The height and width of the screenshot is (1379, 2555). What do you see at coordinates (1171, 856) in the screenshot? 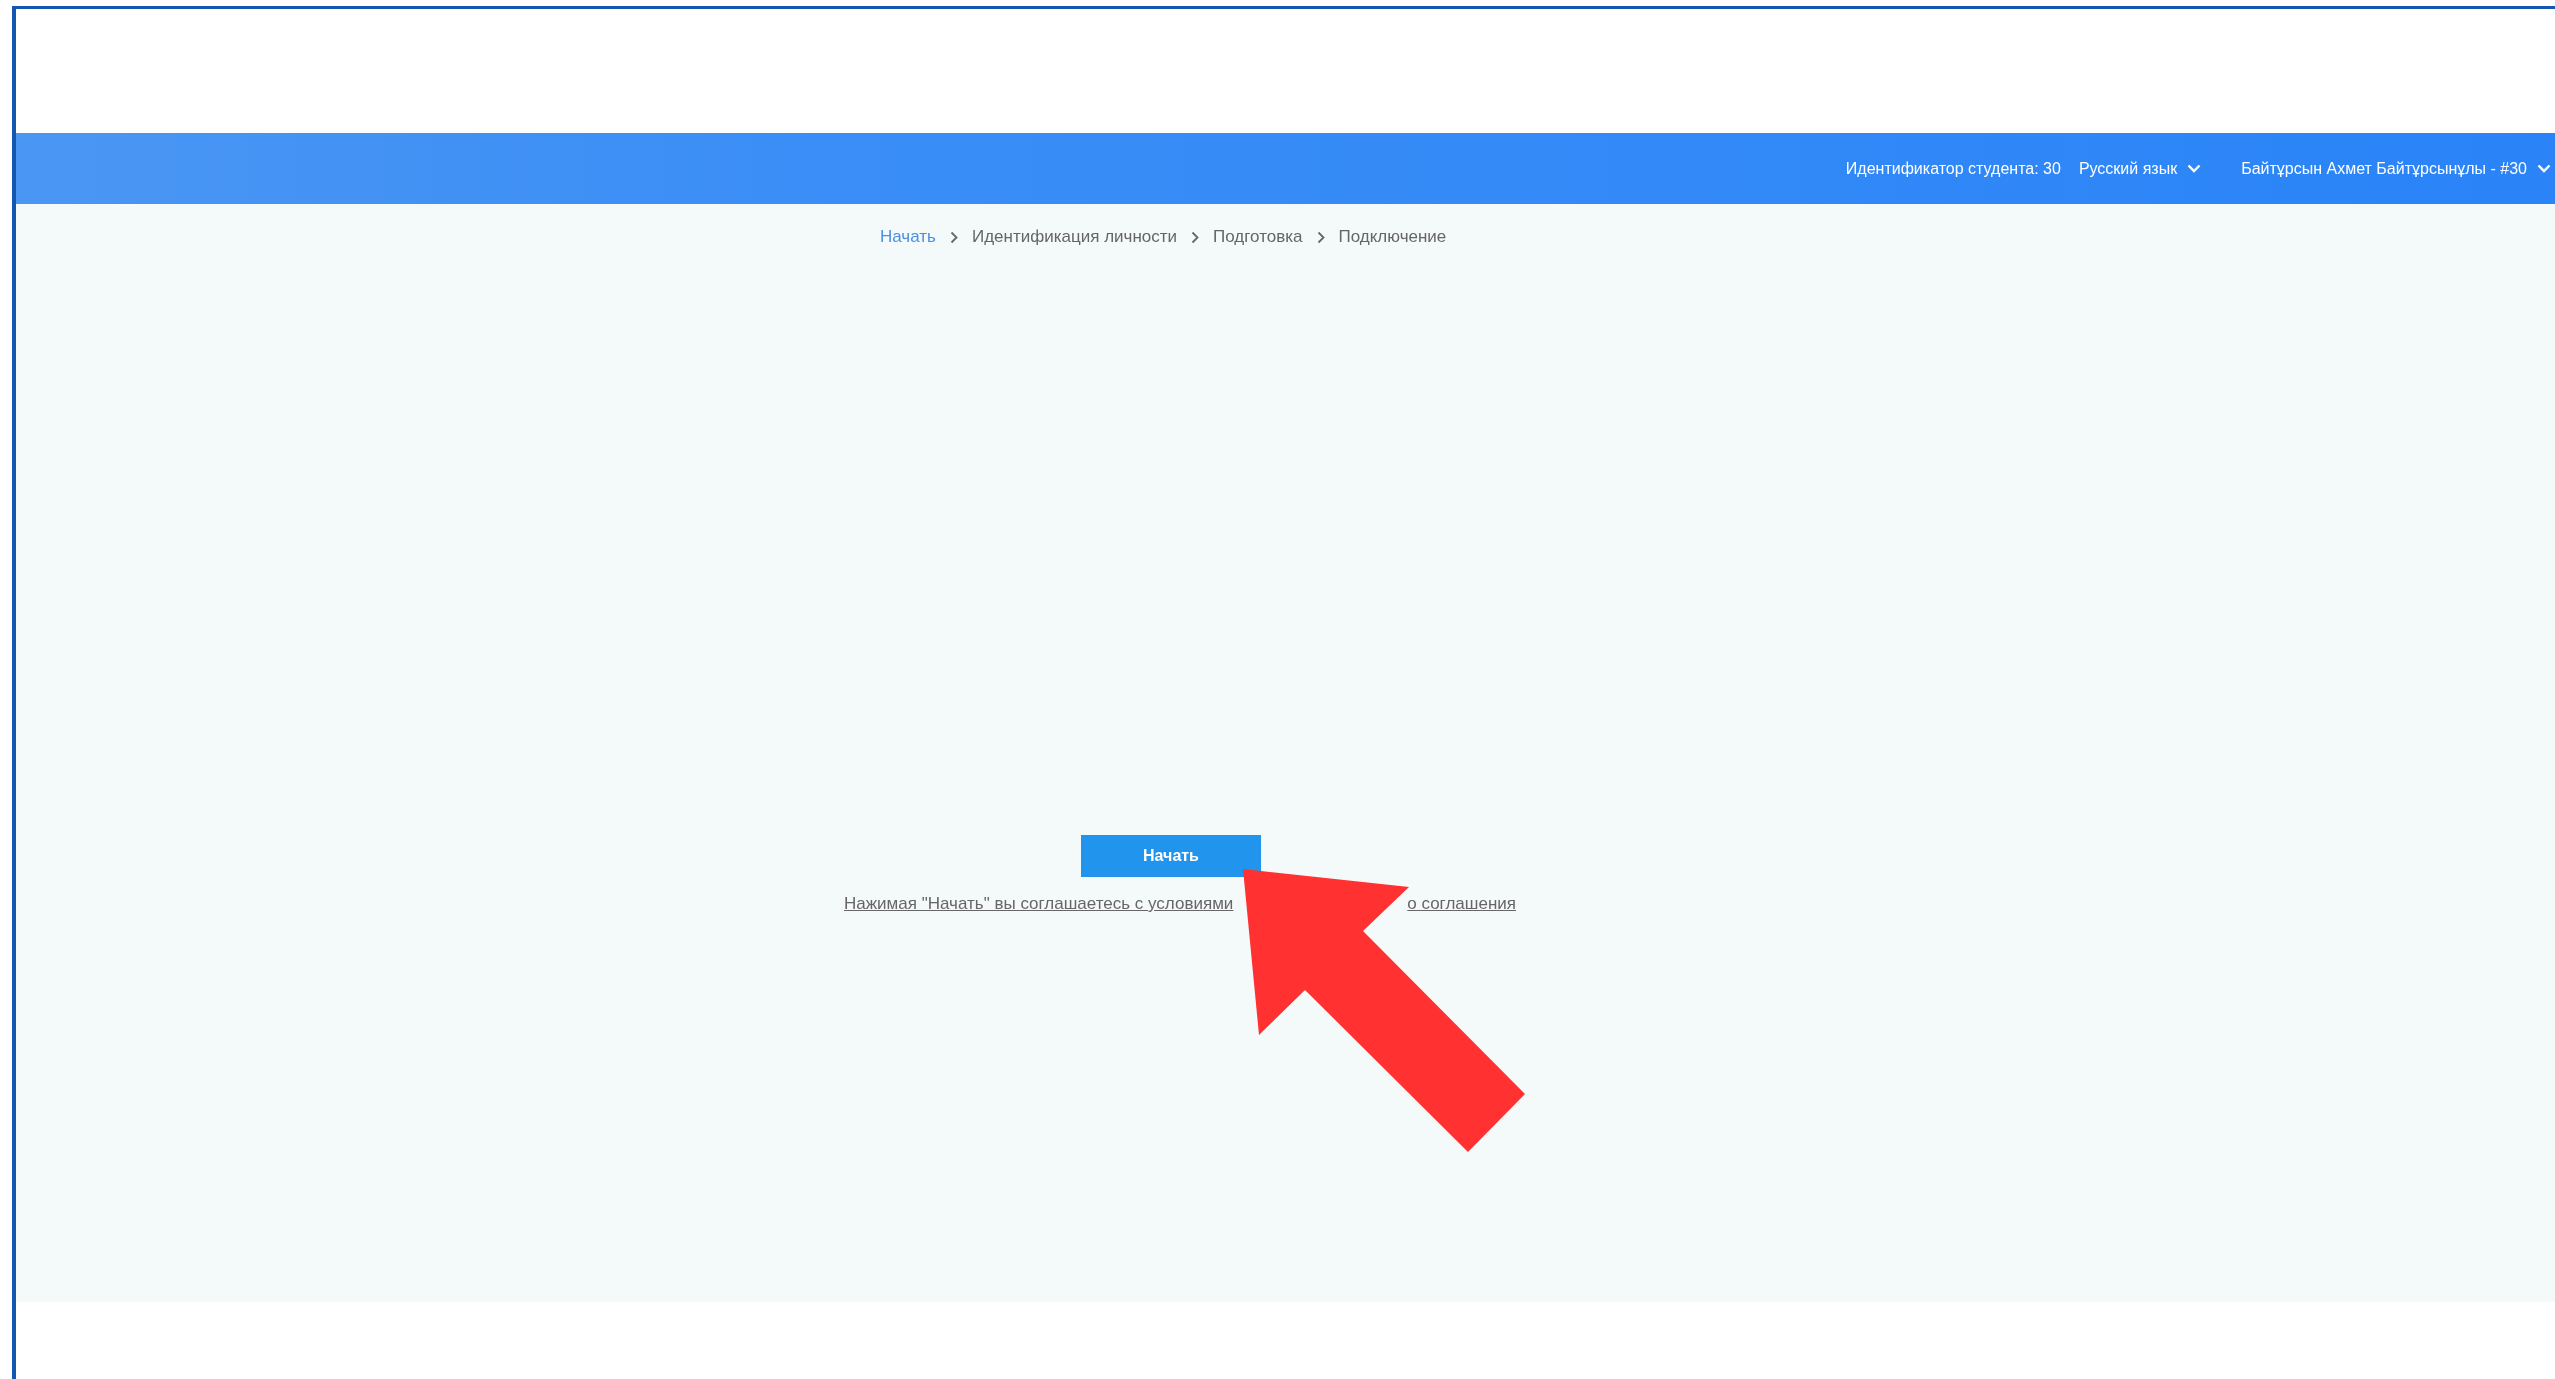
I see `start-button: Начать` at bounding box center [1171, 856].